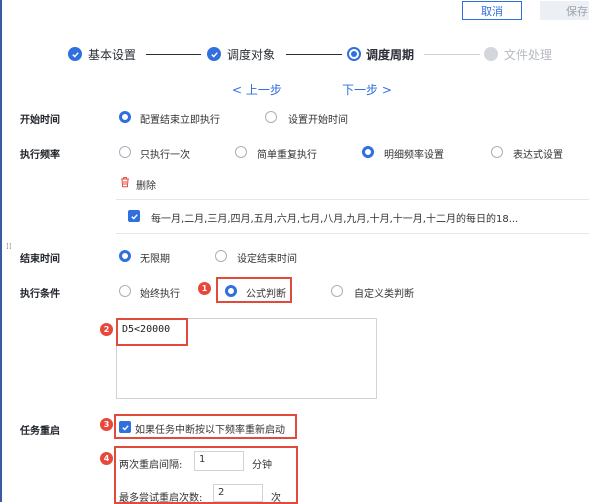 This screenshot has width=589, height=504. I want to click on detailed-frequency-label: 明细频率设置, so click(414, 155).